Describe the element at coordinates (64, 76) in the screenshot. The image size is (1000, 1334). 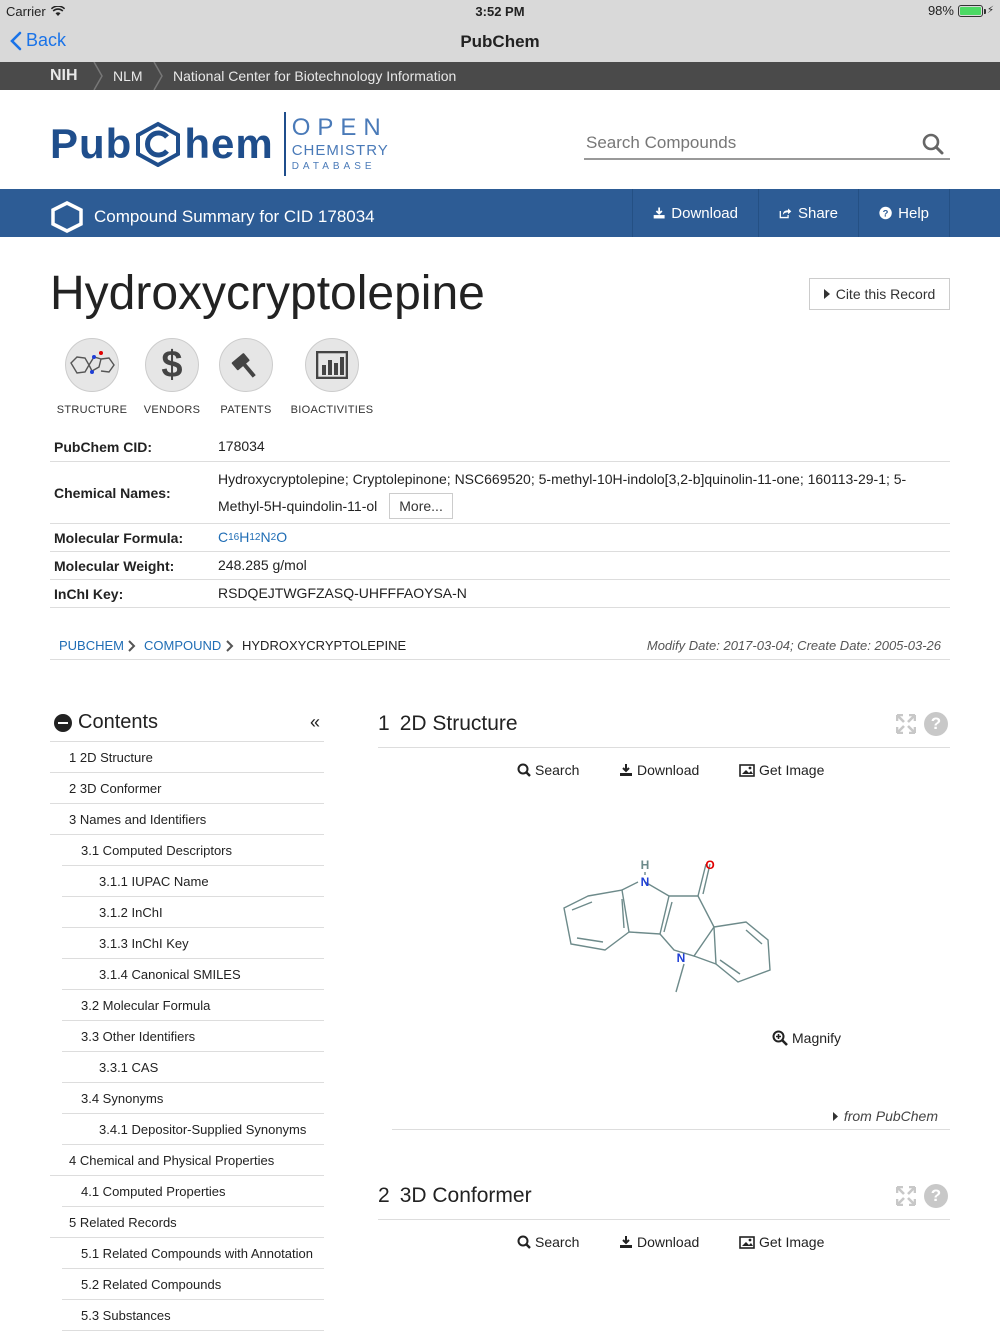
I see `nih-link: NIH` at that location.